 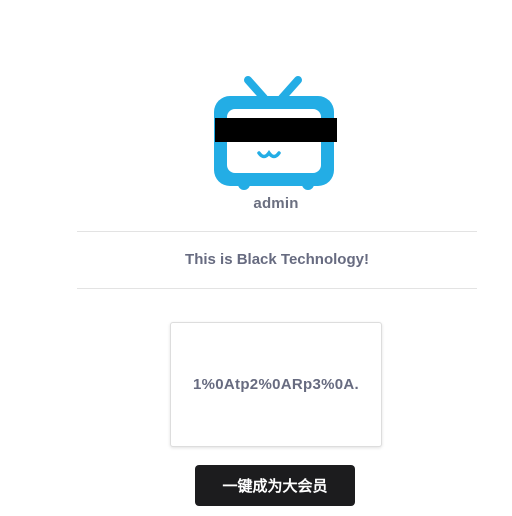 I want to click on tagline: This is Black Technology!, so click(x=277, y=259).